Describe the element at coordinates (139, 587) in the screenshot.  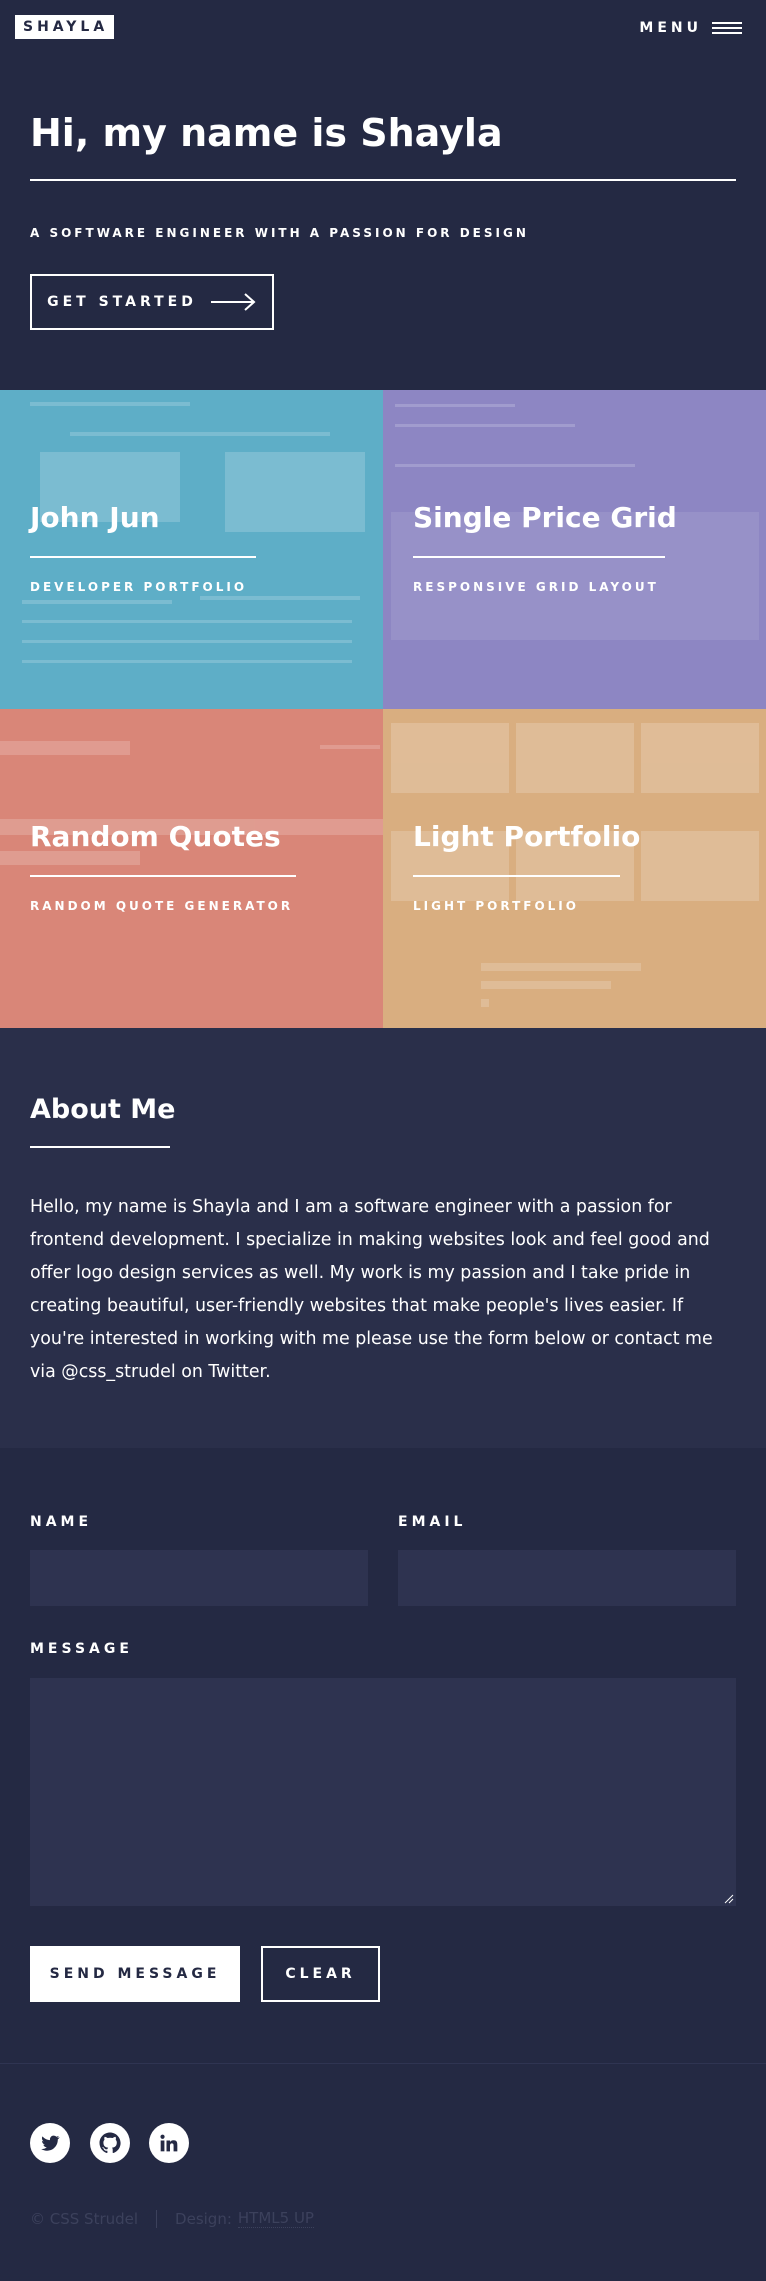
I see `project-subtitle: DEVELOPER PORTFOLIO` at that location.